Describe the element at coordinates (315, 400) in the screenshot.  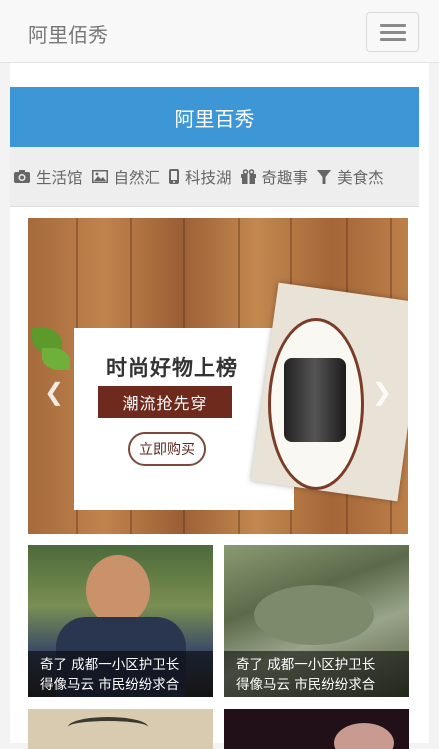
I see `product-image` at that location.